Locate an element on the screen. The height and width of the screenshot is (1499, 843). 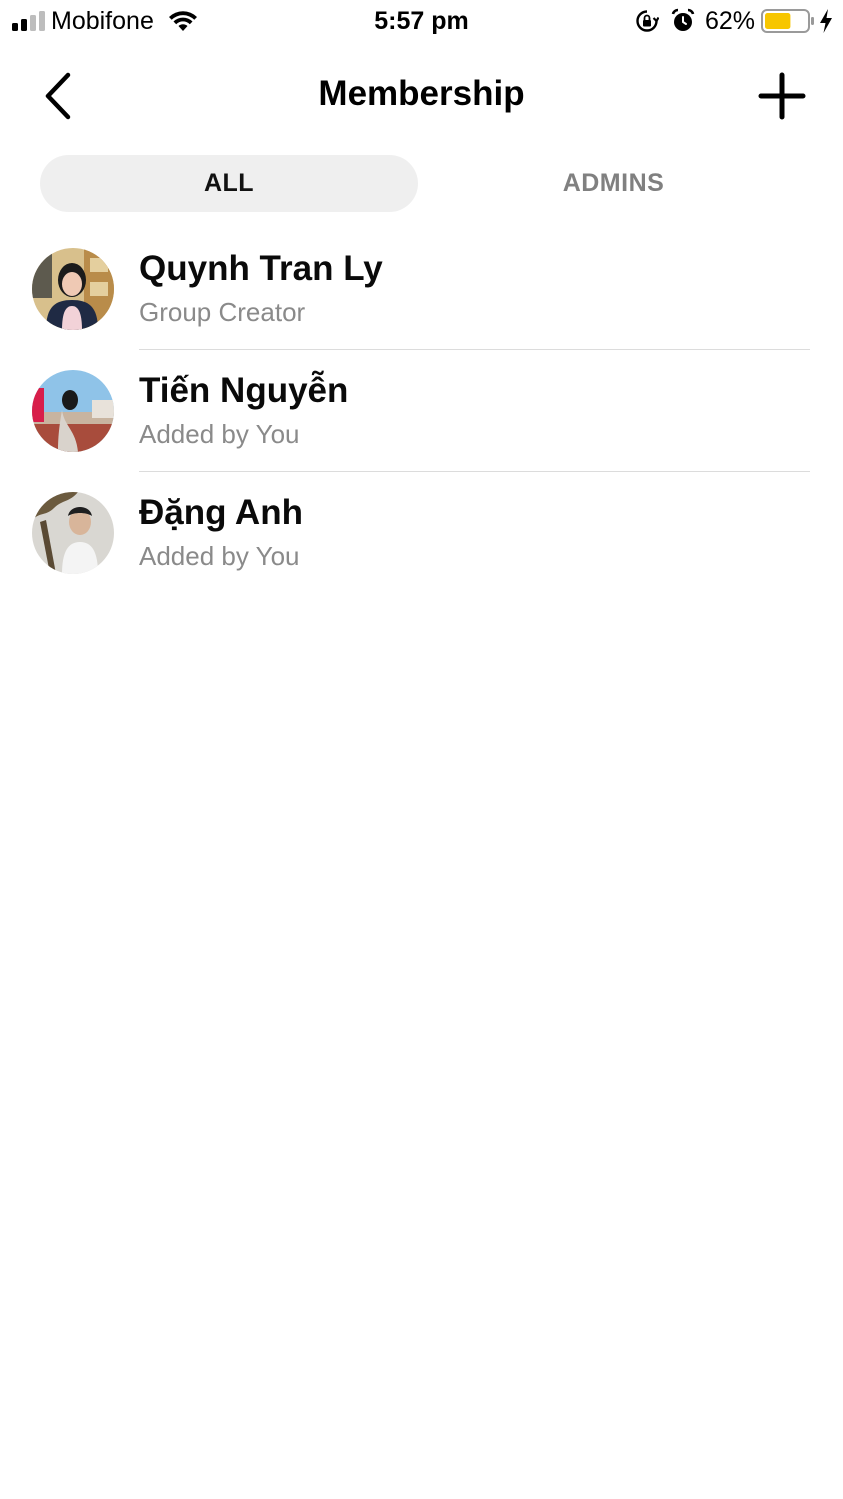
rotation-lock-icon is located at coordinates (647, 21).